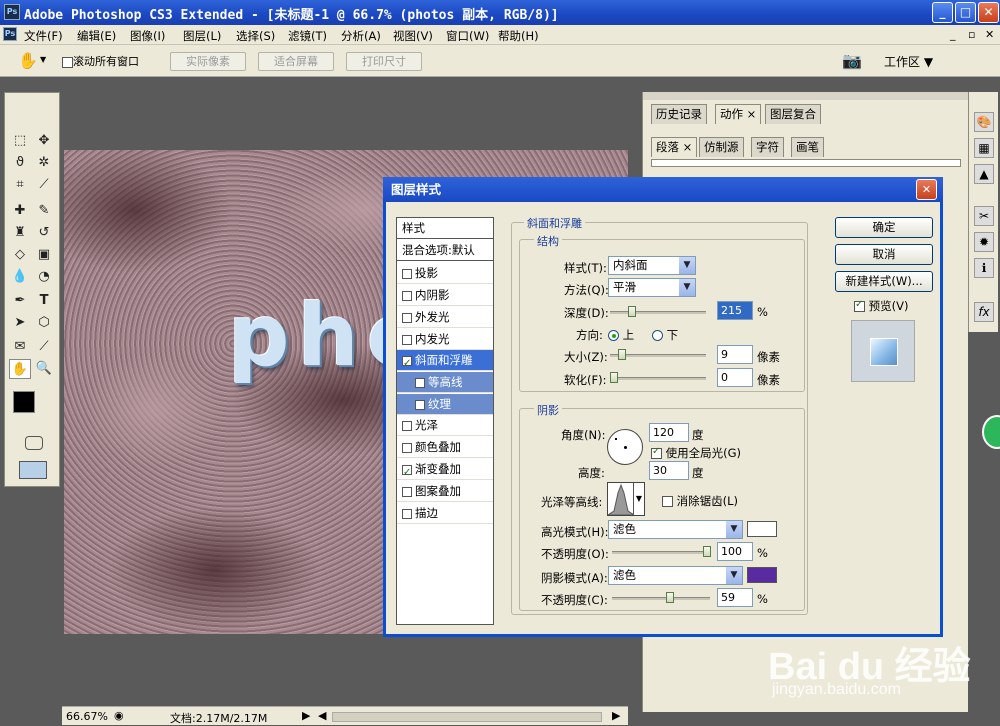  I want to click on doc-restore-button: ▫, so click(971, 34).